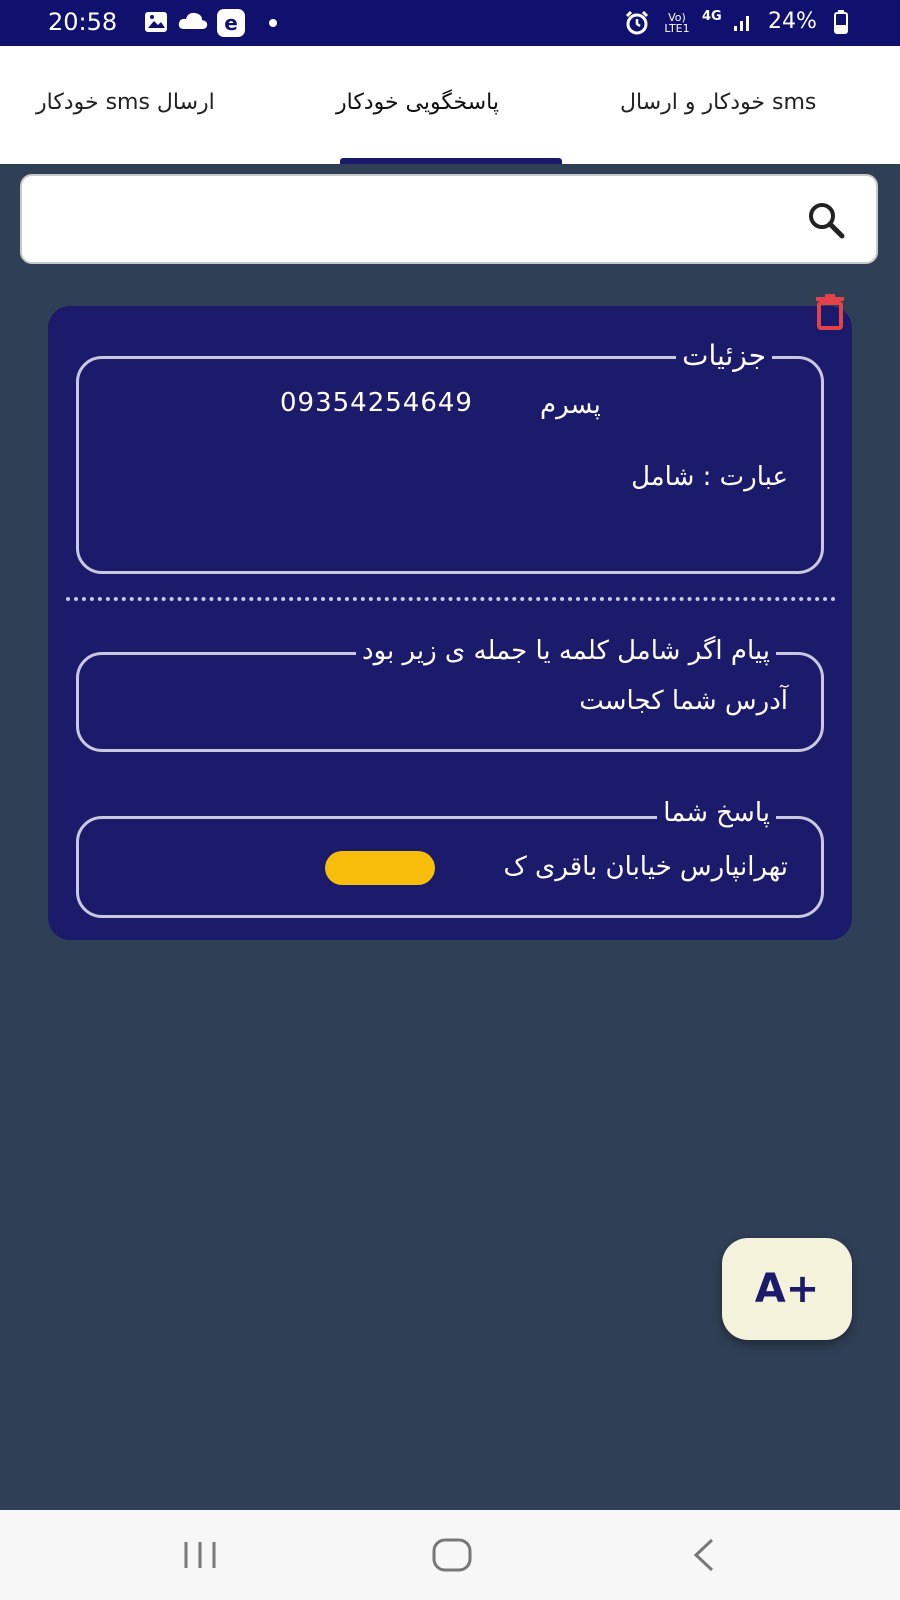 This screenshot has height=1600, width=900. What do you see at coordinates (451, 599) in the screenshot?
I see `divider` at bounding box center [451, 599].